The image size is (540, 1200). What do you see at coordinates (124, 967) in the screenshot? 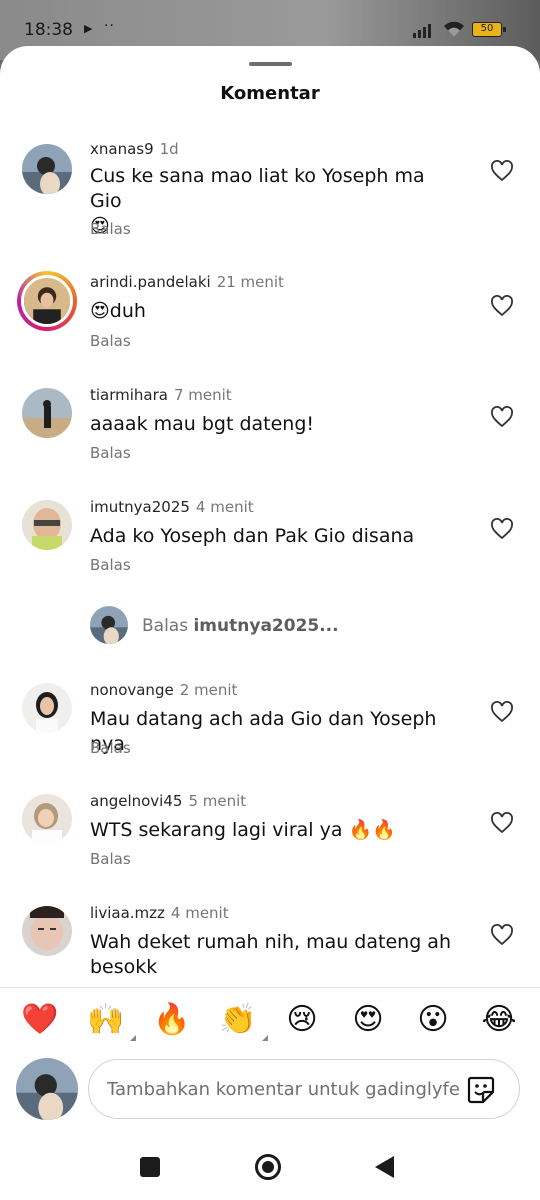
I see `comment-text-line: besokk` at bounding box center [124, 967].